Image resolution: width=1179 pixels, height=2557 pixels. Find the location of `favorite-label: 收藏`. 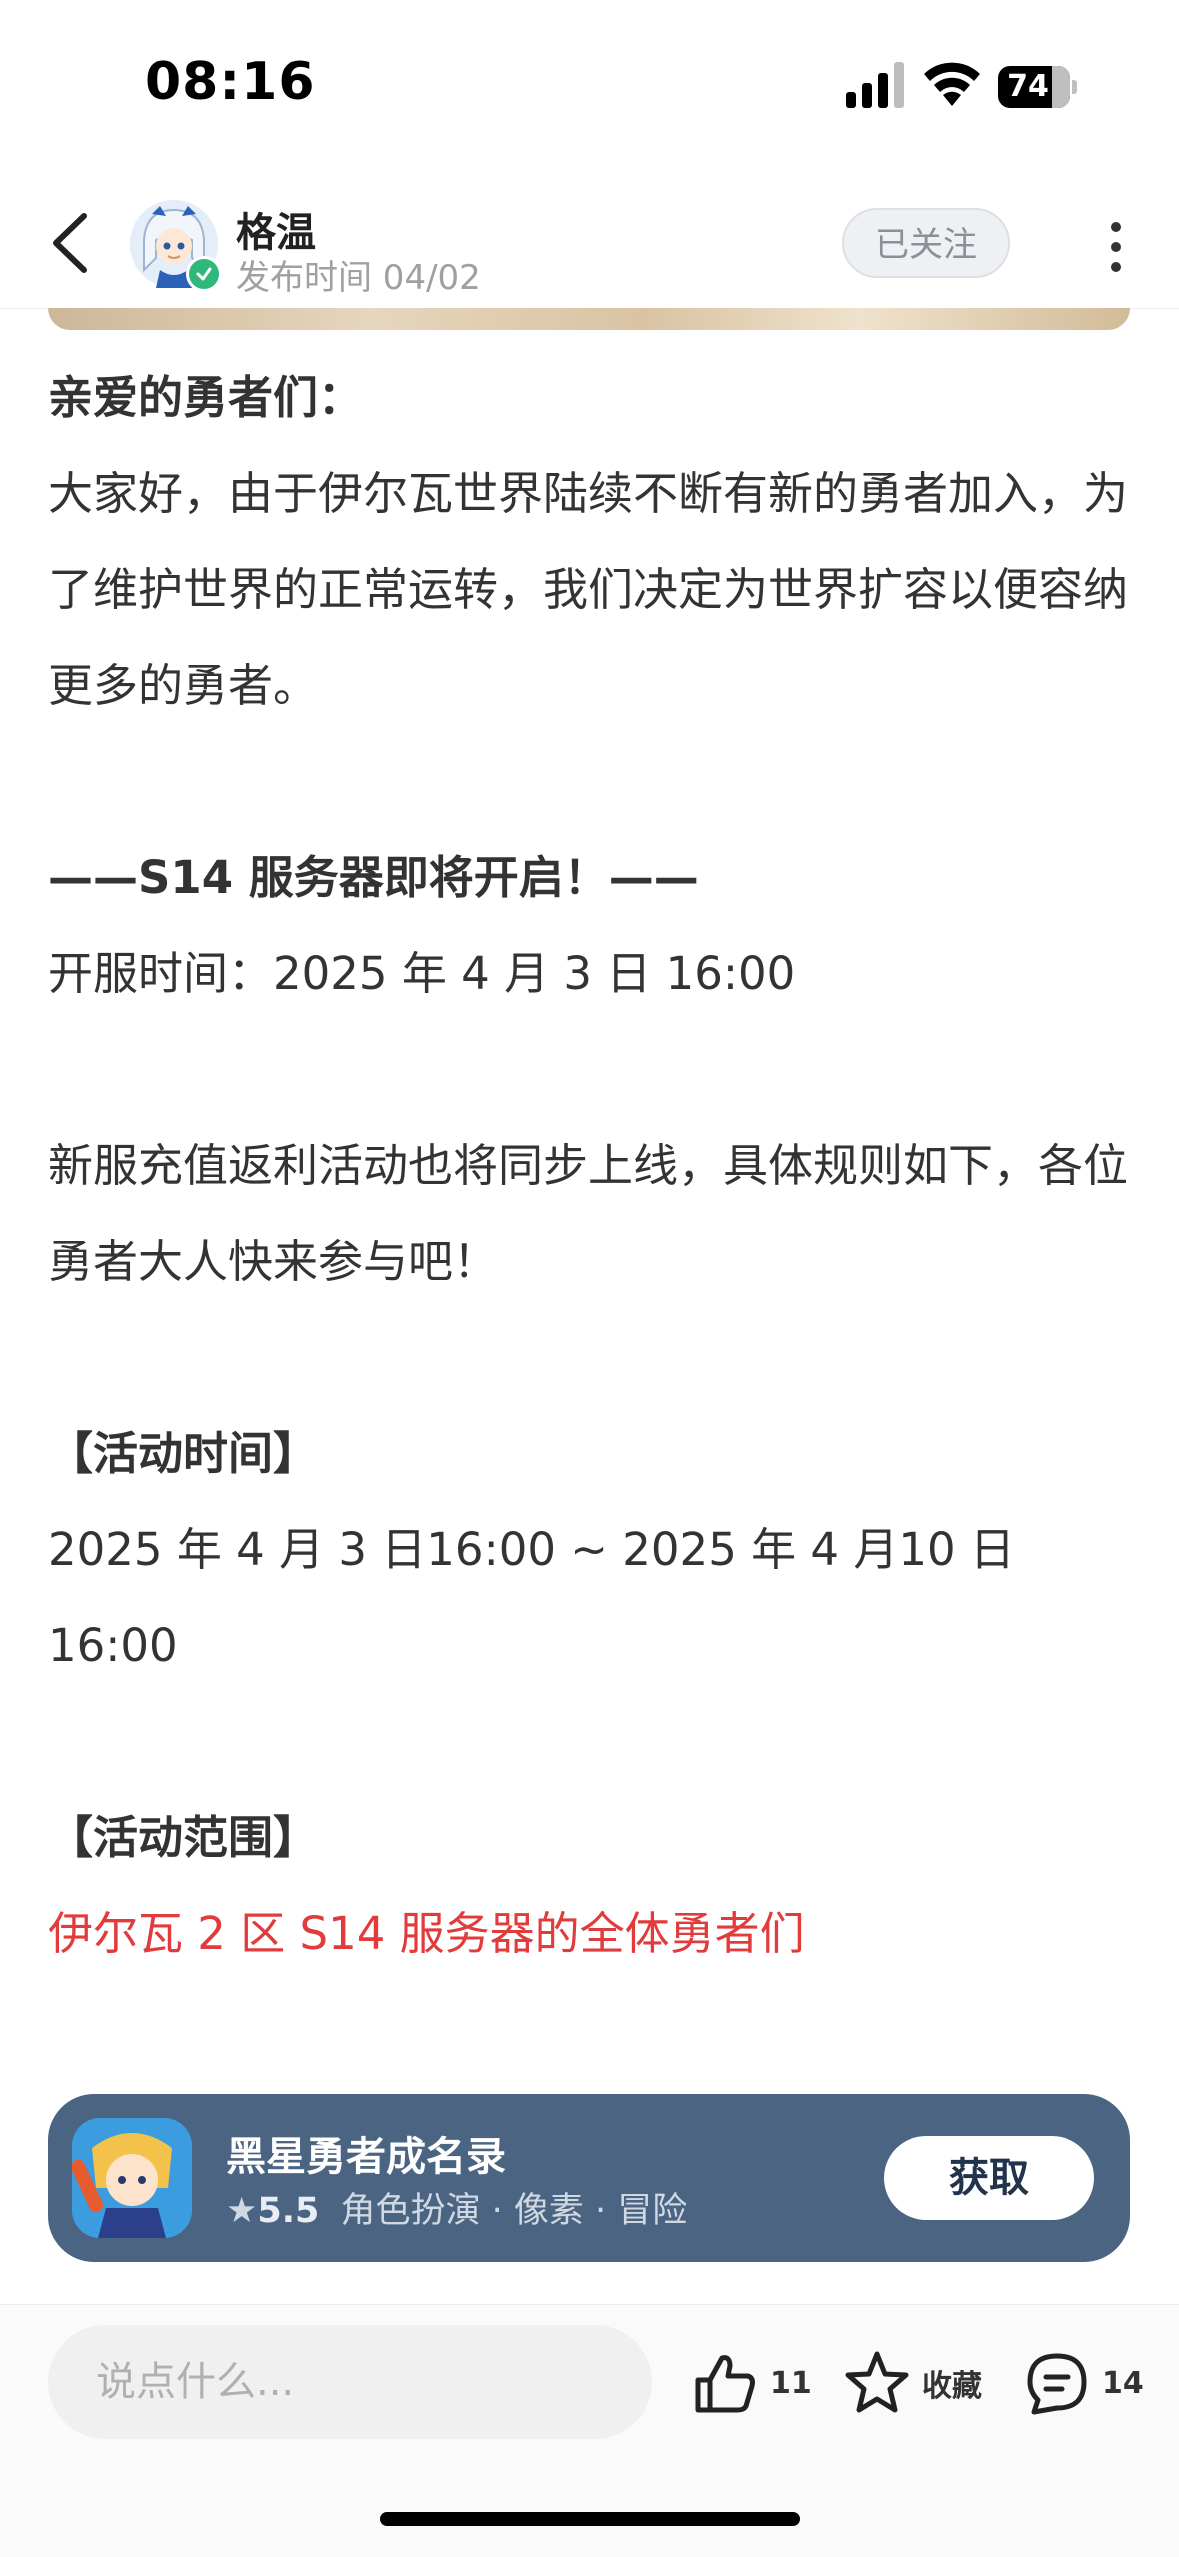

favorite-label: 收藏 is located at coordinates (952, 2386).